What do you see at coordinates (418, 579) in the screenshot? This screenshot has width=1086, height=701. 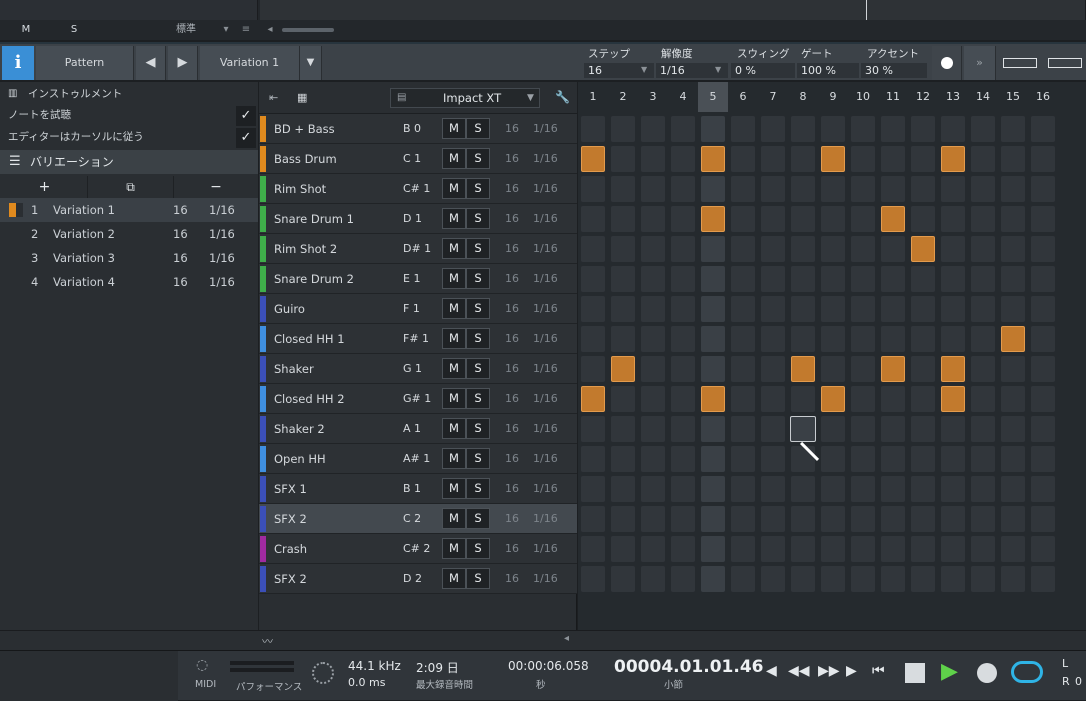 I see `instrument-row: SFX 2 D 2 M S 16 1/16` at bounding box center [418, 579].